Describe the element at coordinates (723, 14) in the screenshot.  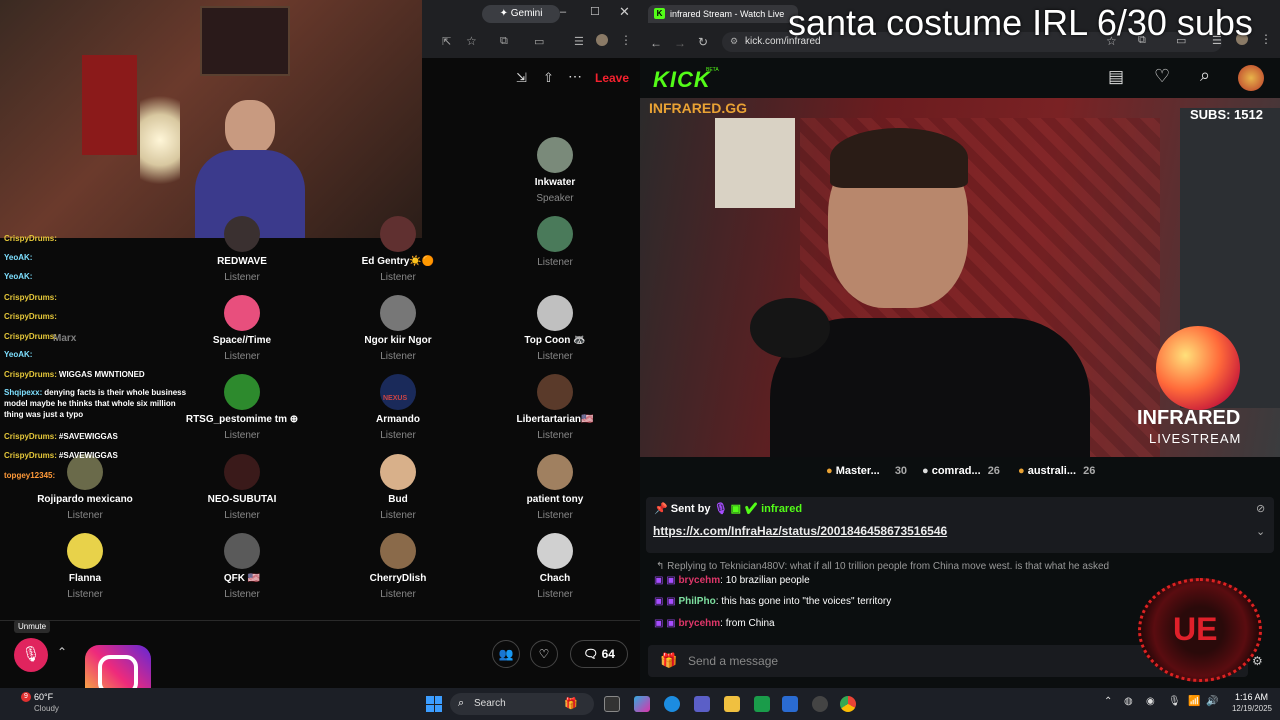
I see `active-tab: K infrared Stream - Watch Live` at that location.